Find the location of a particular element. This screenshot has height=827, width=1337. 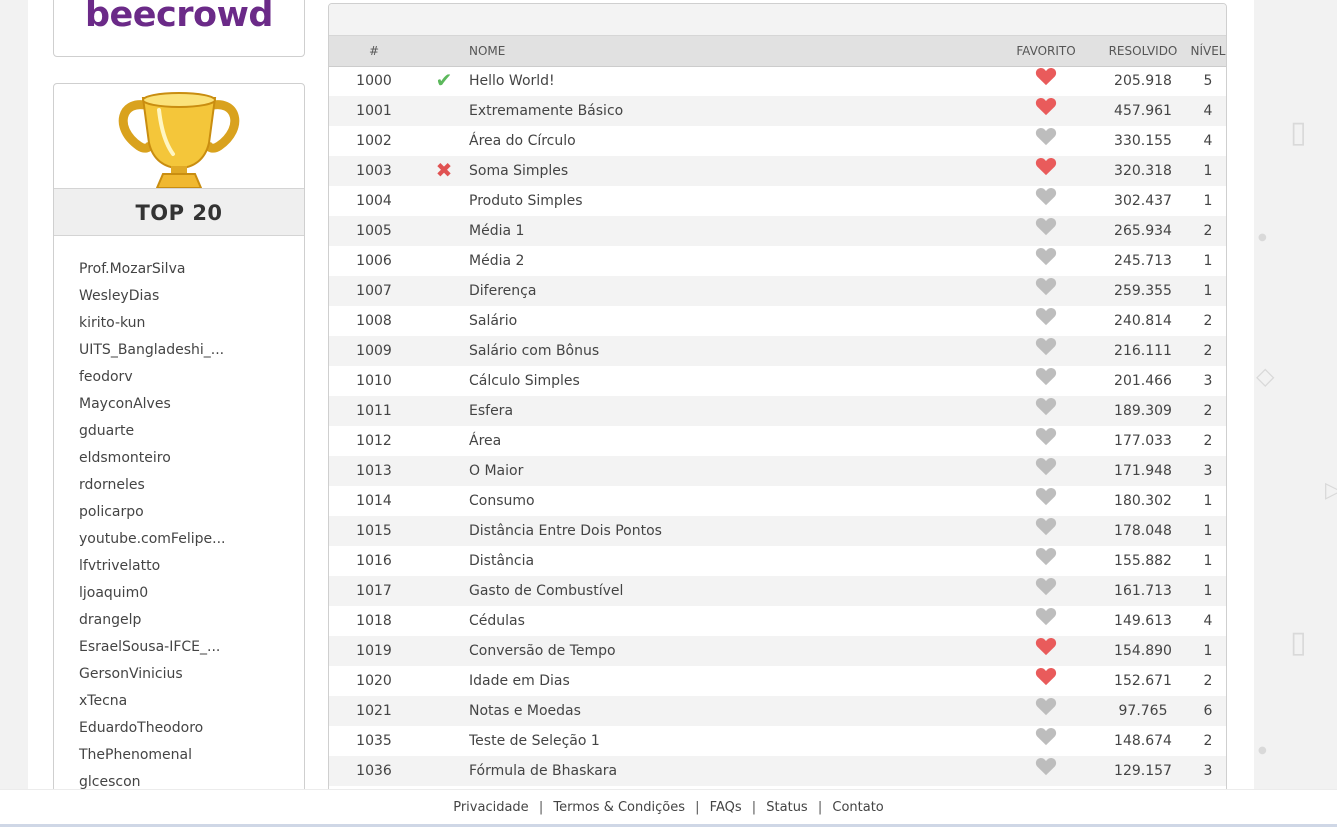

table-row: 1008 Salário 240.814 2 is located at coordinates (777, 321).